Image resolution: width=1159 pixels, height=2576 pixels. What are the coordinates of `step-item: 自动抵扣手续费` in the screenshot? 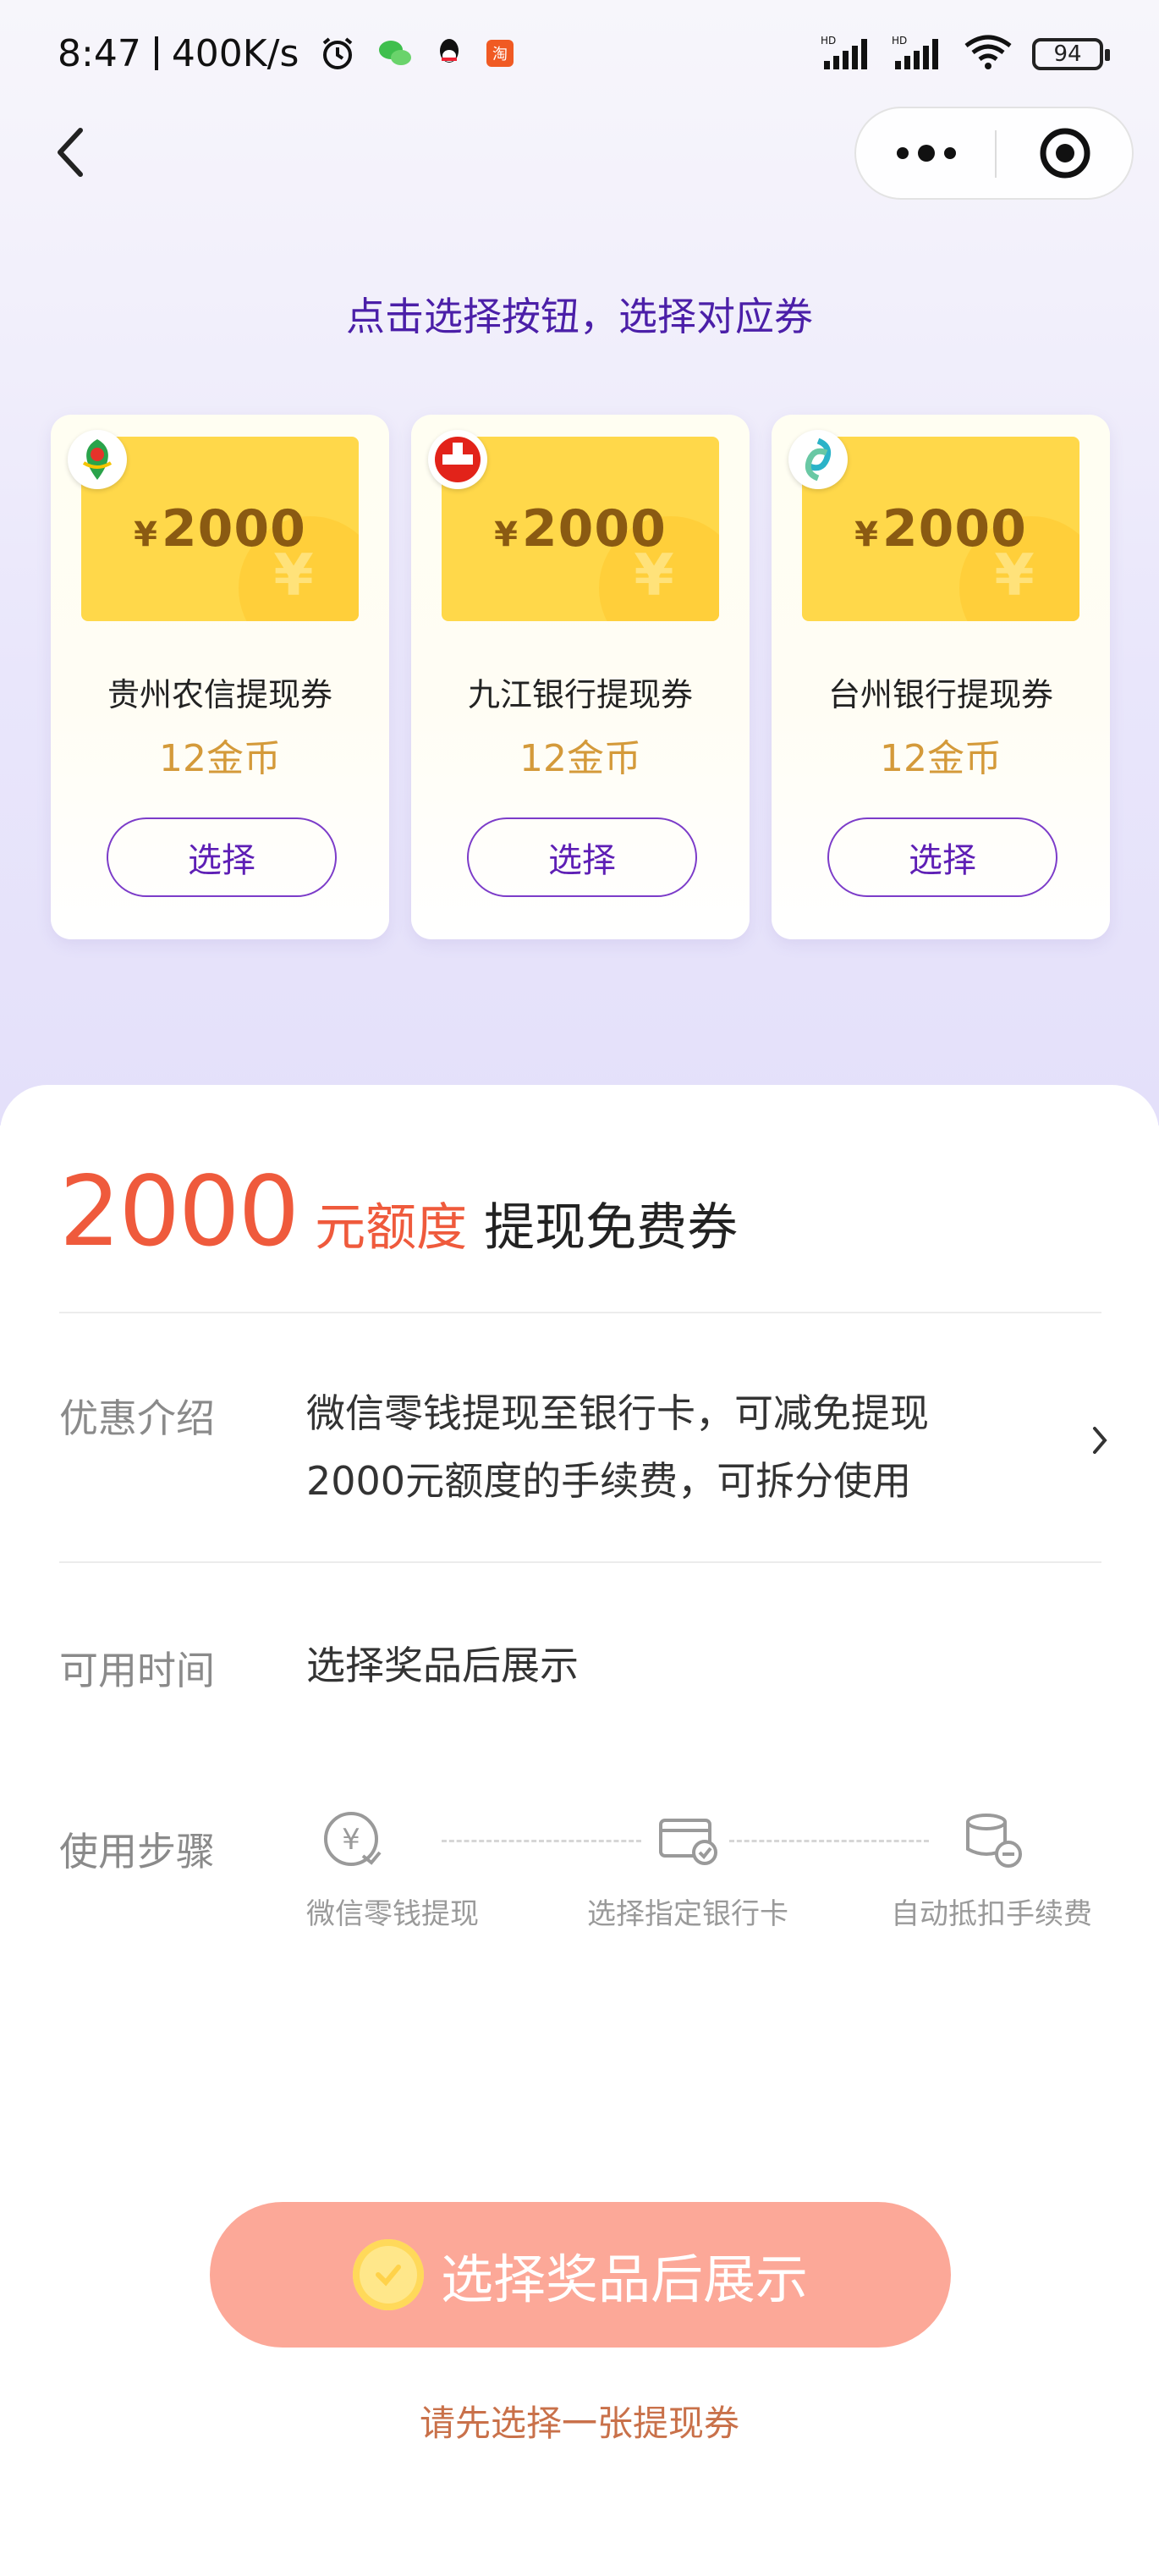 It's located at (991, 1867).